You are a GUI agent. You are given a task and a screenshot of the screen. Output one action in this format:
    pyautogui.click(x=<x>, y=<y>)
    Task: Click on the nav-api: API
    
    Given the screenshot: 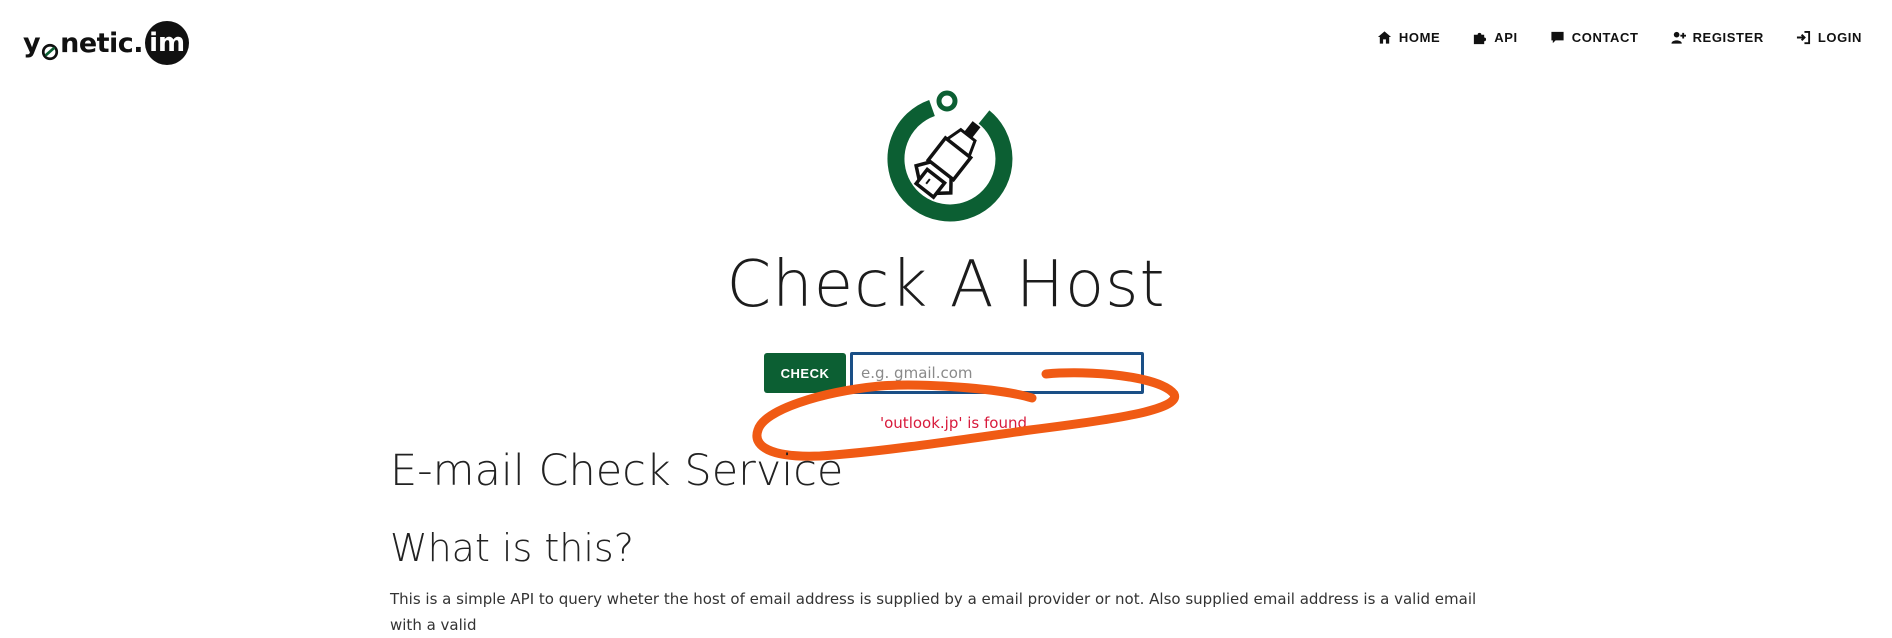 What is the action you would take?
    pyautogui.click(x=1494, y=37)
    